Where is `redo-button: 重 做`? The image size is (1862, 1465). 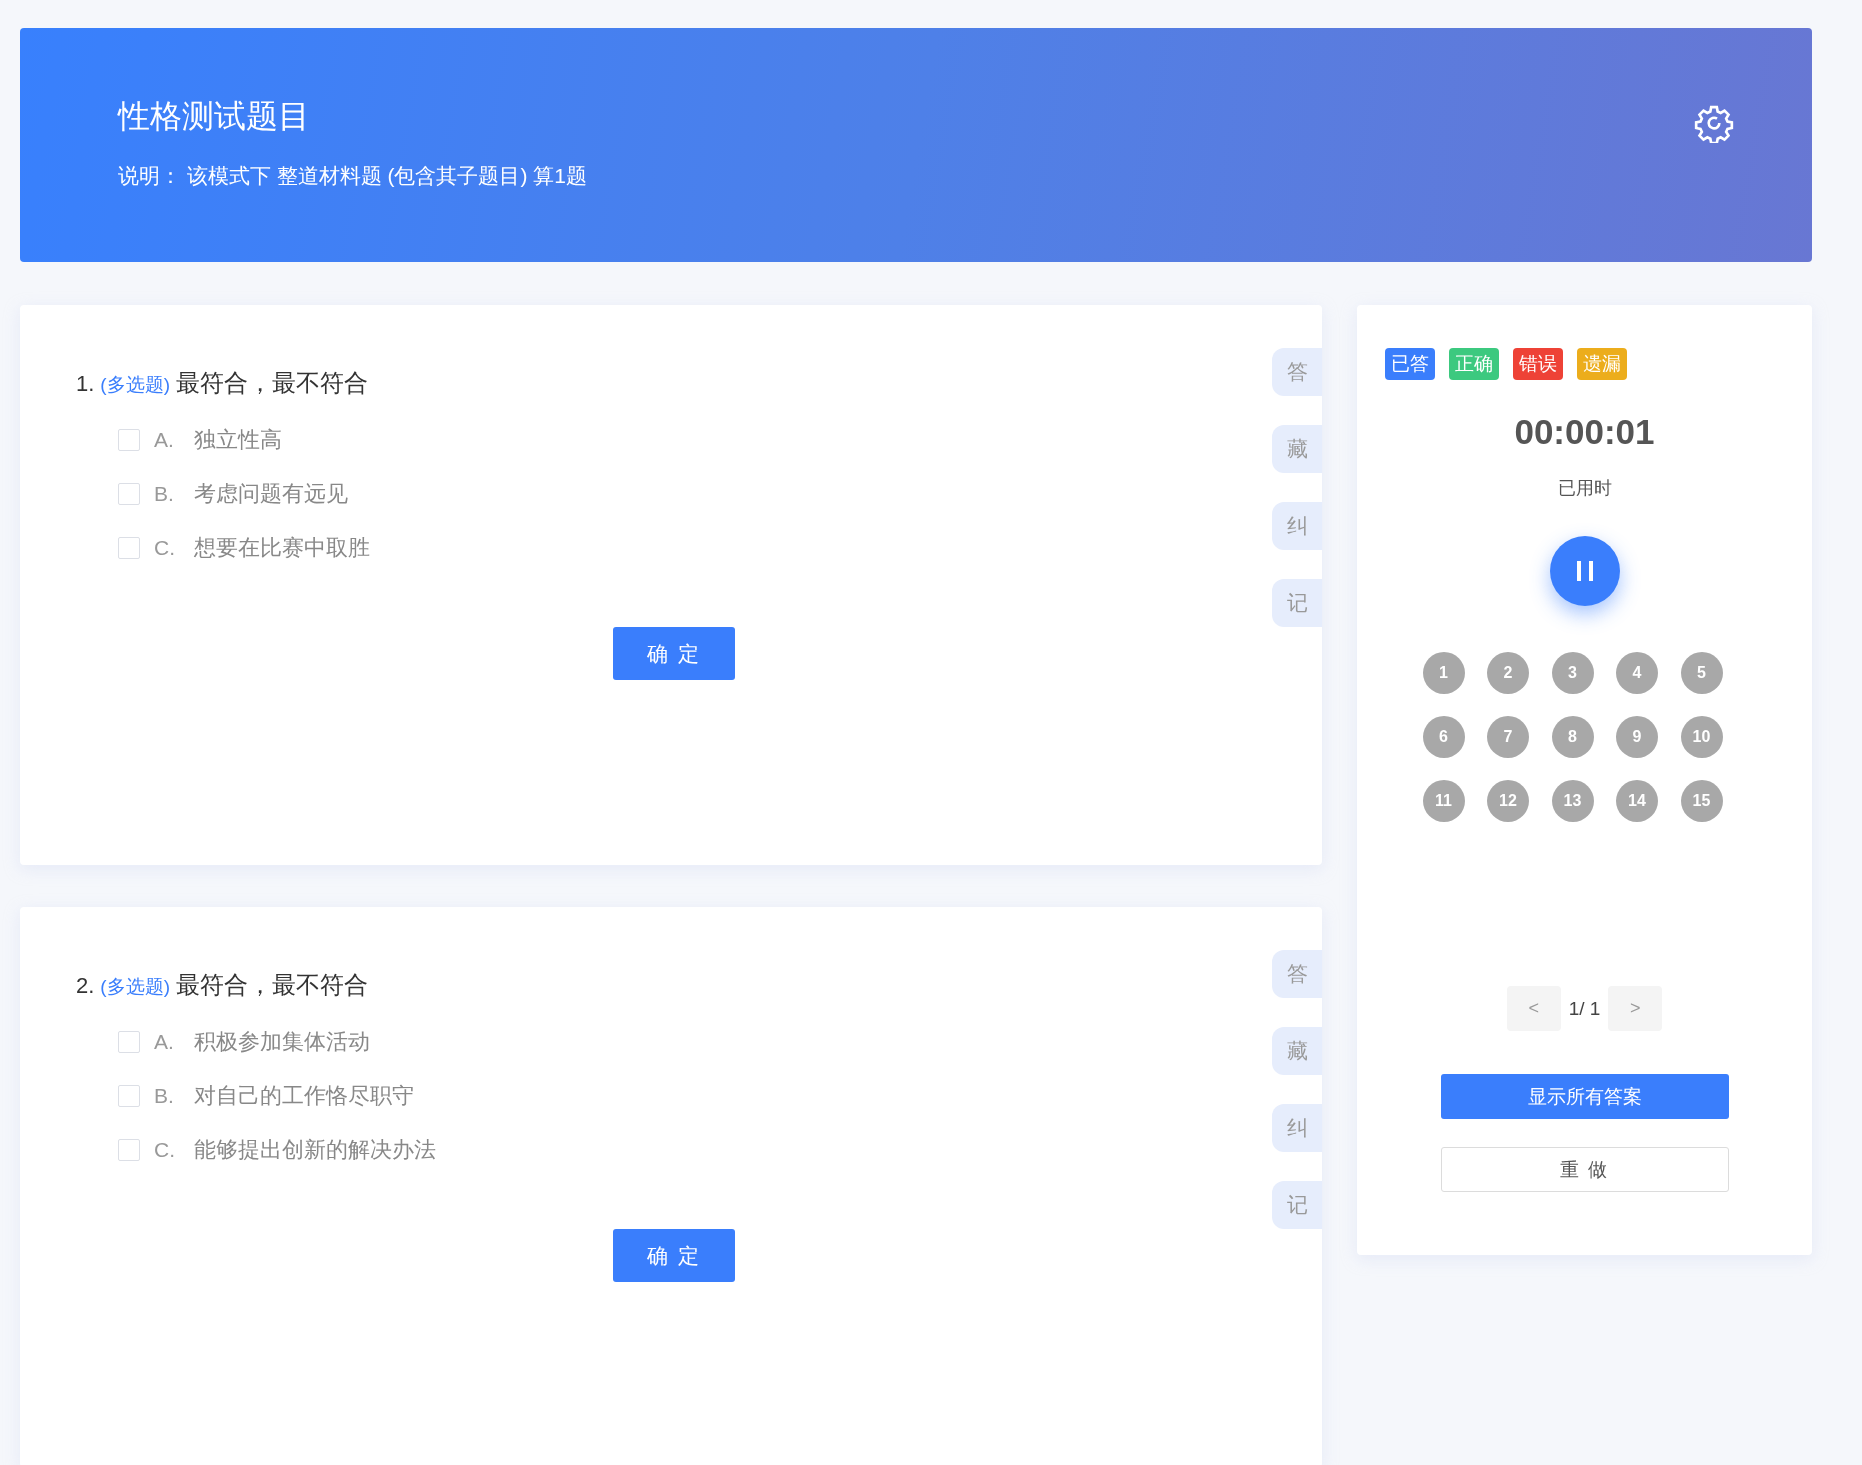 redo-button: 重 做 is located at coordinates (1584, 1169).